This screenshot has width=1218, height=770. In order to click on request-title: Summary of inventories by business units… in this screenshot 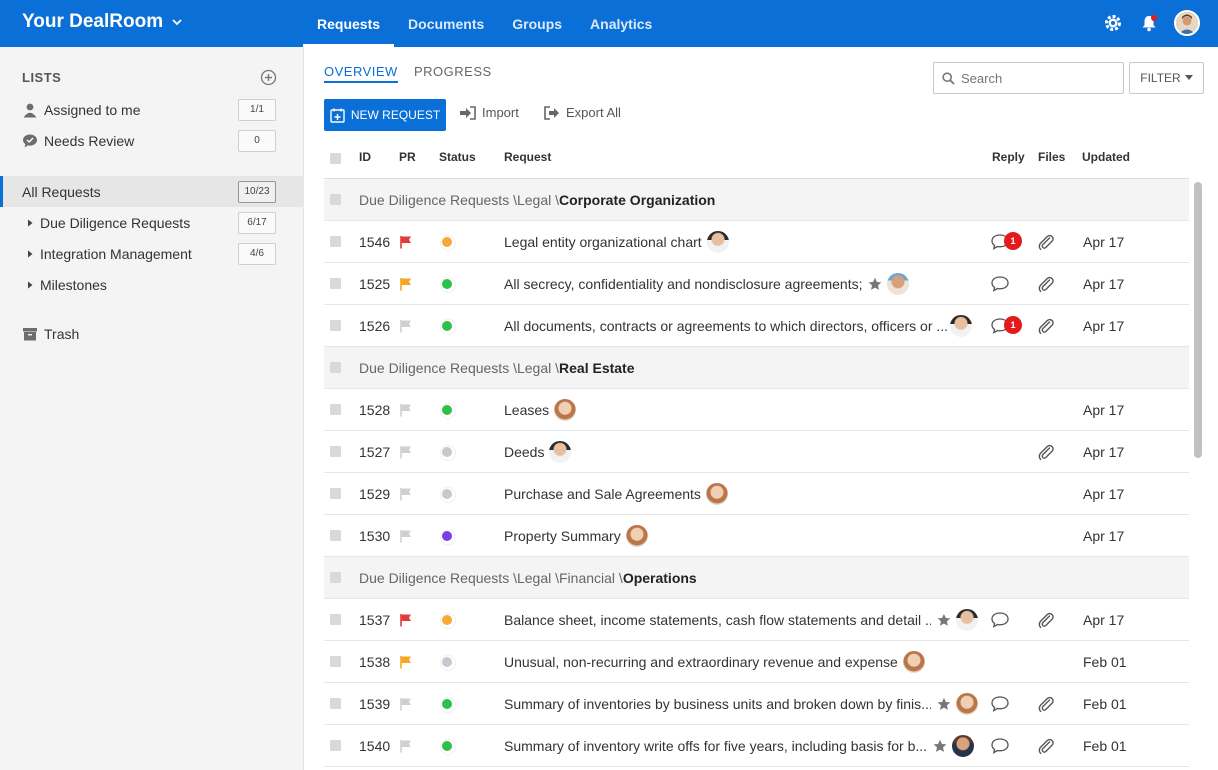, I will do `click(717, 704)`.